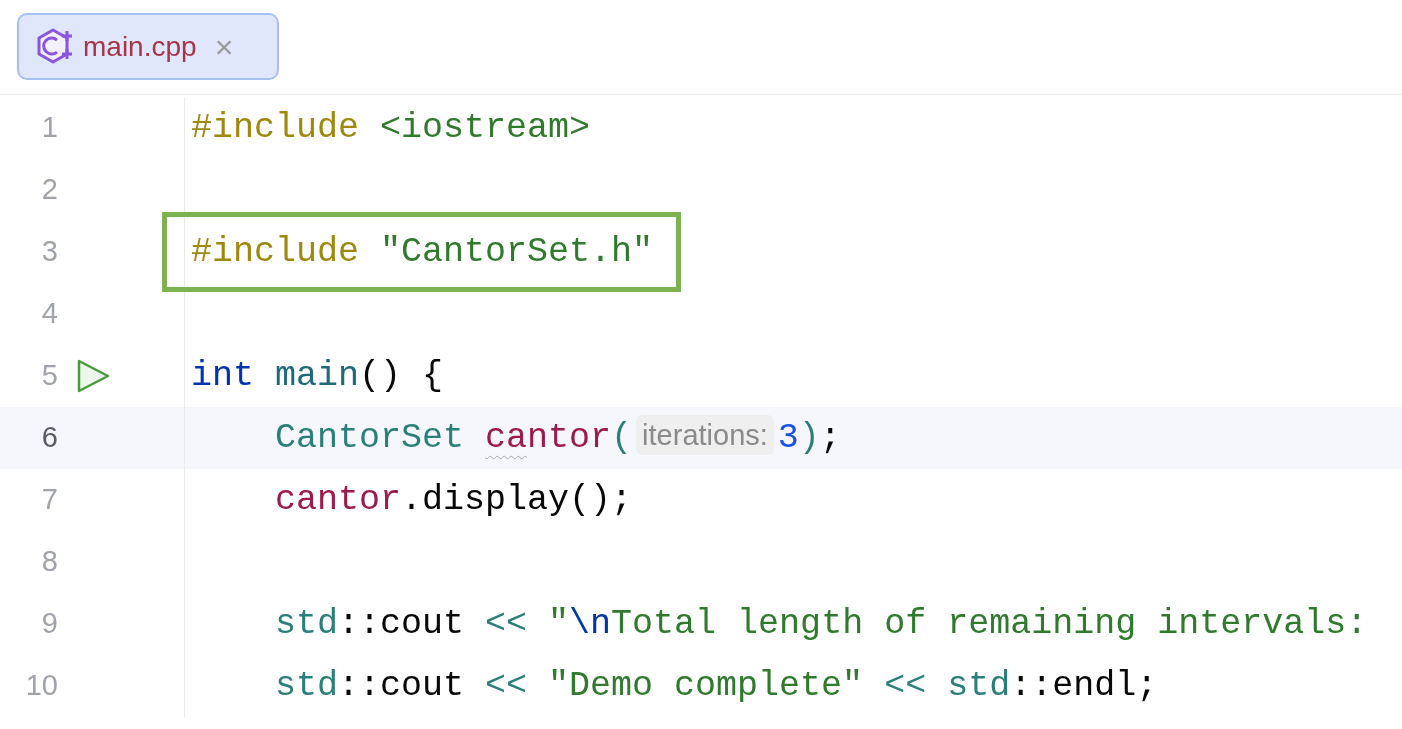 The image size is (1402, 729). I want to click on code-token: CantorSet, so click(370, 437).